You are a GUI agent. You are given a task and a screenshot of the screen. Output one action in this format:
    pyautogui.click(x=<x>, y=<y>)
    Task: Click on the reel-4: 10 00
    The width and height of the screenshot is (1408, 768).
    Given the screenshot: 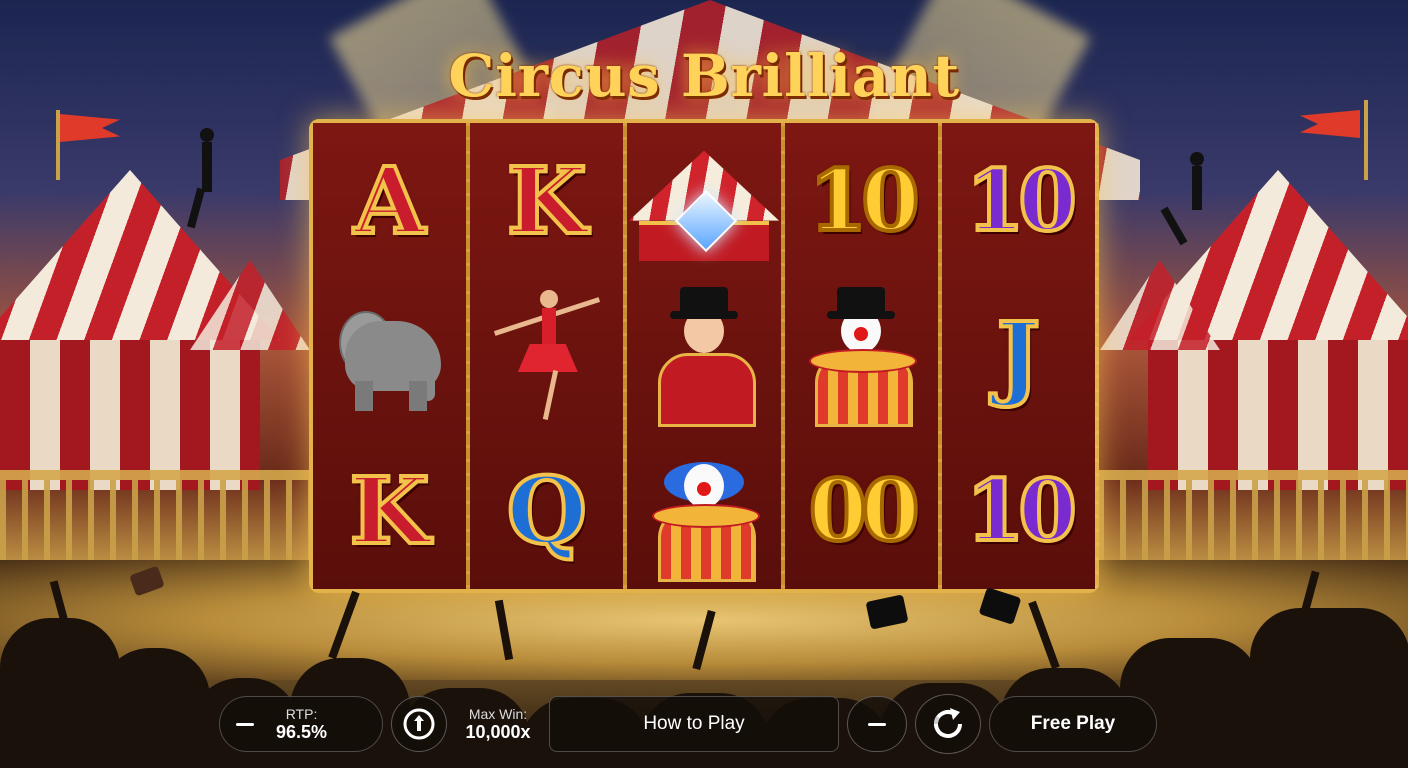 What is the action you would take?
    pyautogui.click(x=863, y=356)
    